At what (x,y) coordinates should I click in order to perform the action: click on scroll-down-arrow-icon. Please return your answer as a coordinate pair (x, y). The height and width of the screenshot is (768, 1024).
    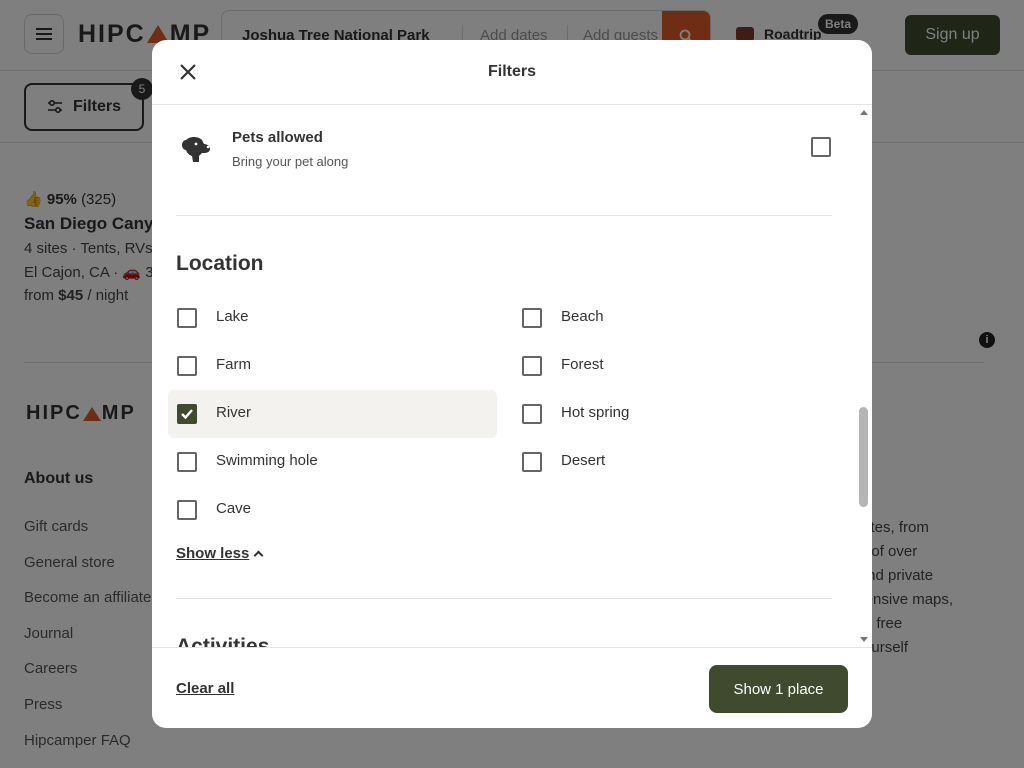
    Looking at the image, I should click on (864, 639).